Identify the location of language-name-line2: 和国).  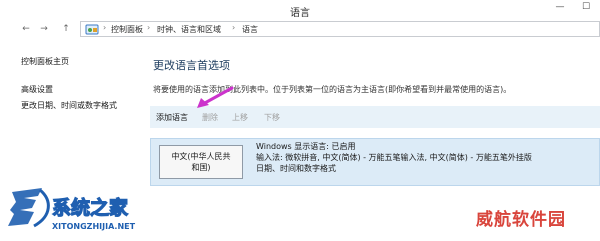
(201, 167).